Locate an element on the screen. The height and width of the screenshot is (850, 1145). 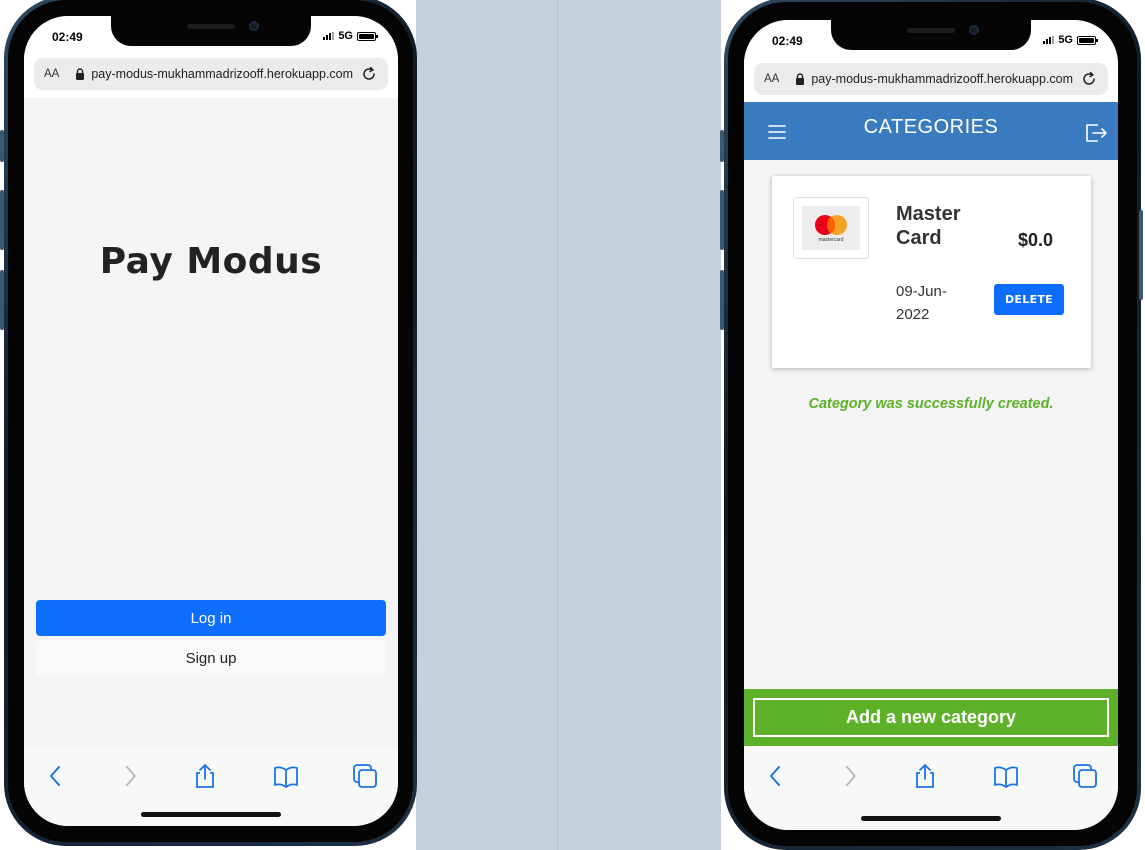
app-header: CATEGORIES is located at coordinates (931, 131).